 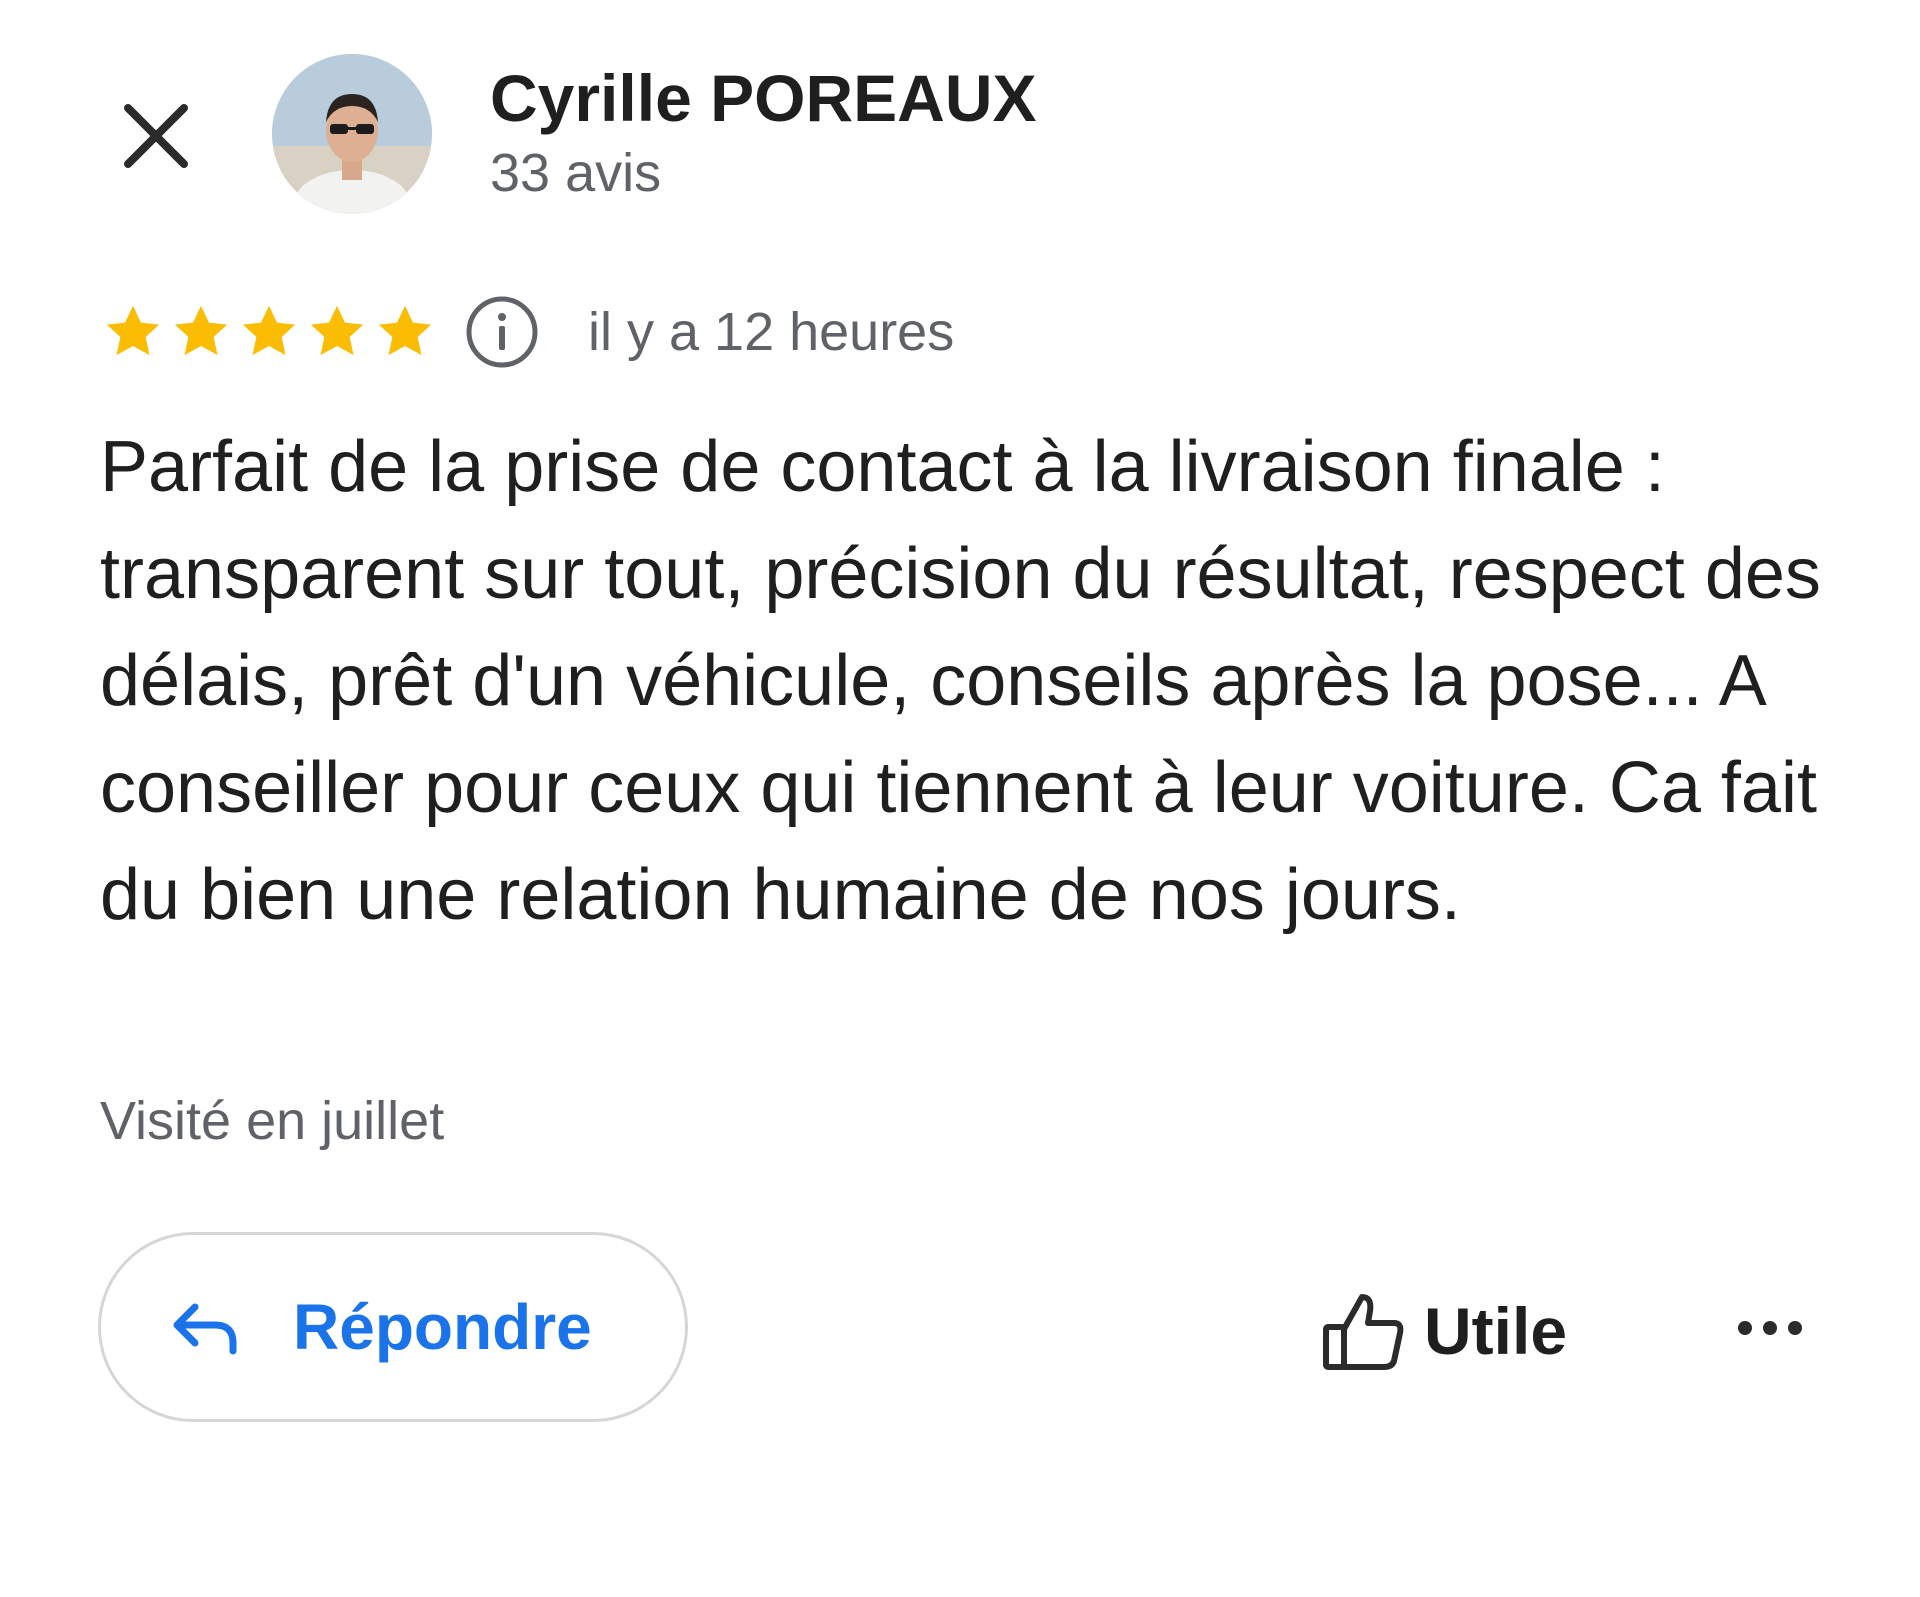 I want to click on star-rating, so click(x=269, y=332).